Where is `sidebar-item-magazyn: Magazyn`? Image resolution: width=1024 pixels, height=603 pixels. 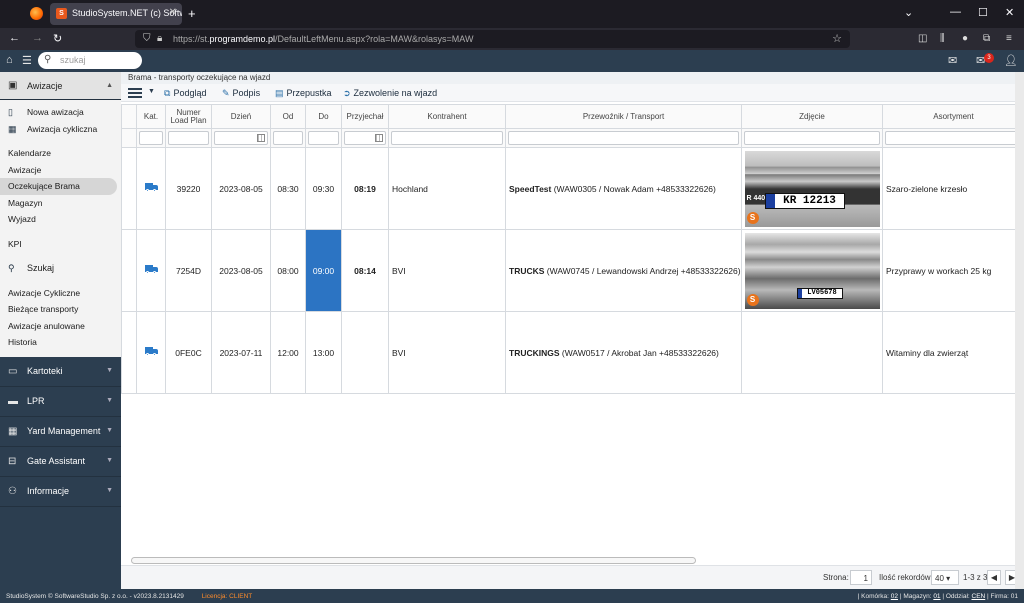
sidebar-item-magazyn: Magazyn is located at coordinates (60, 203).